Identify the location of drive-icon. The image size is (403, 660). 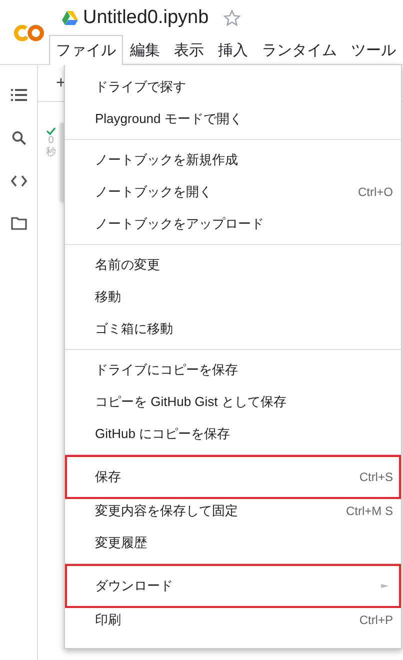
(70, 17).